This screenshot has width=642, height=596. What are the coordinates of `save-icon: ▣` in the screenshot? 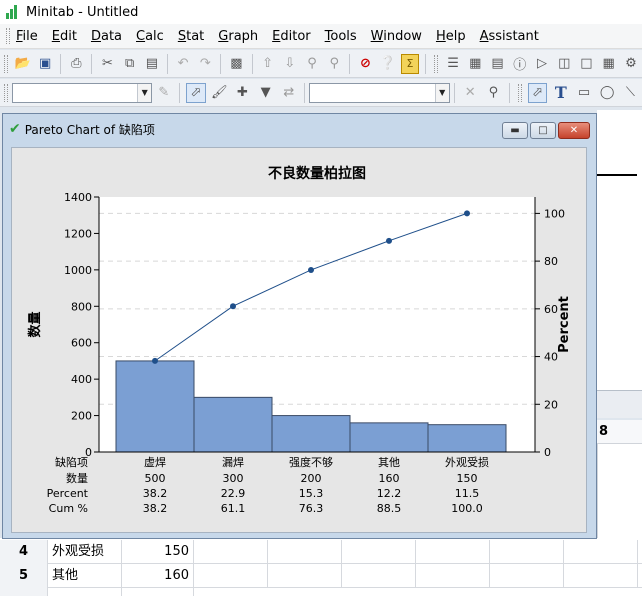 It's located at (45, 64).